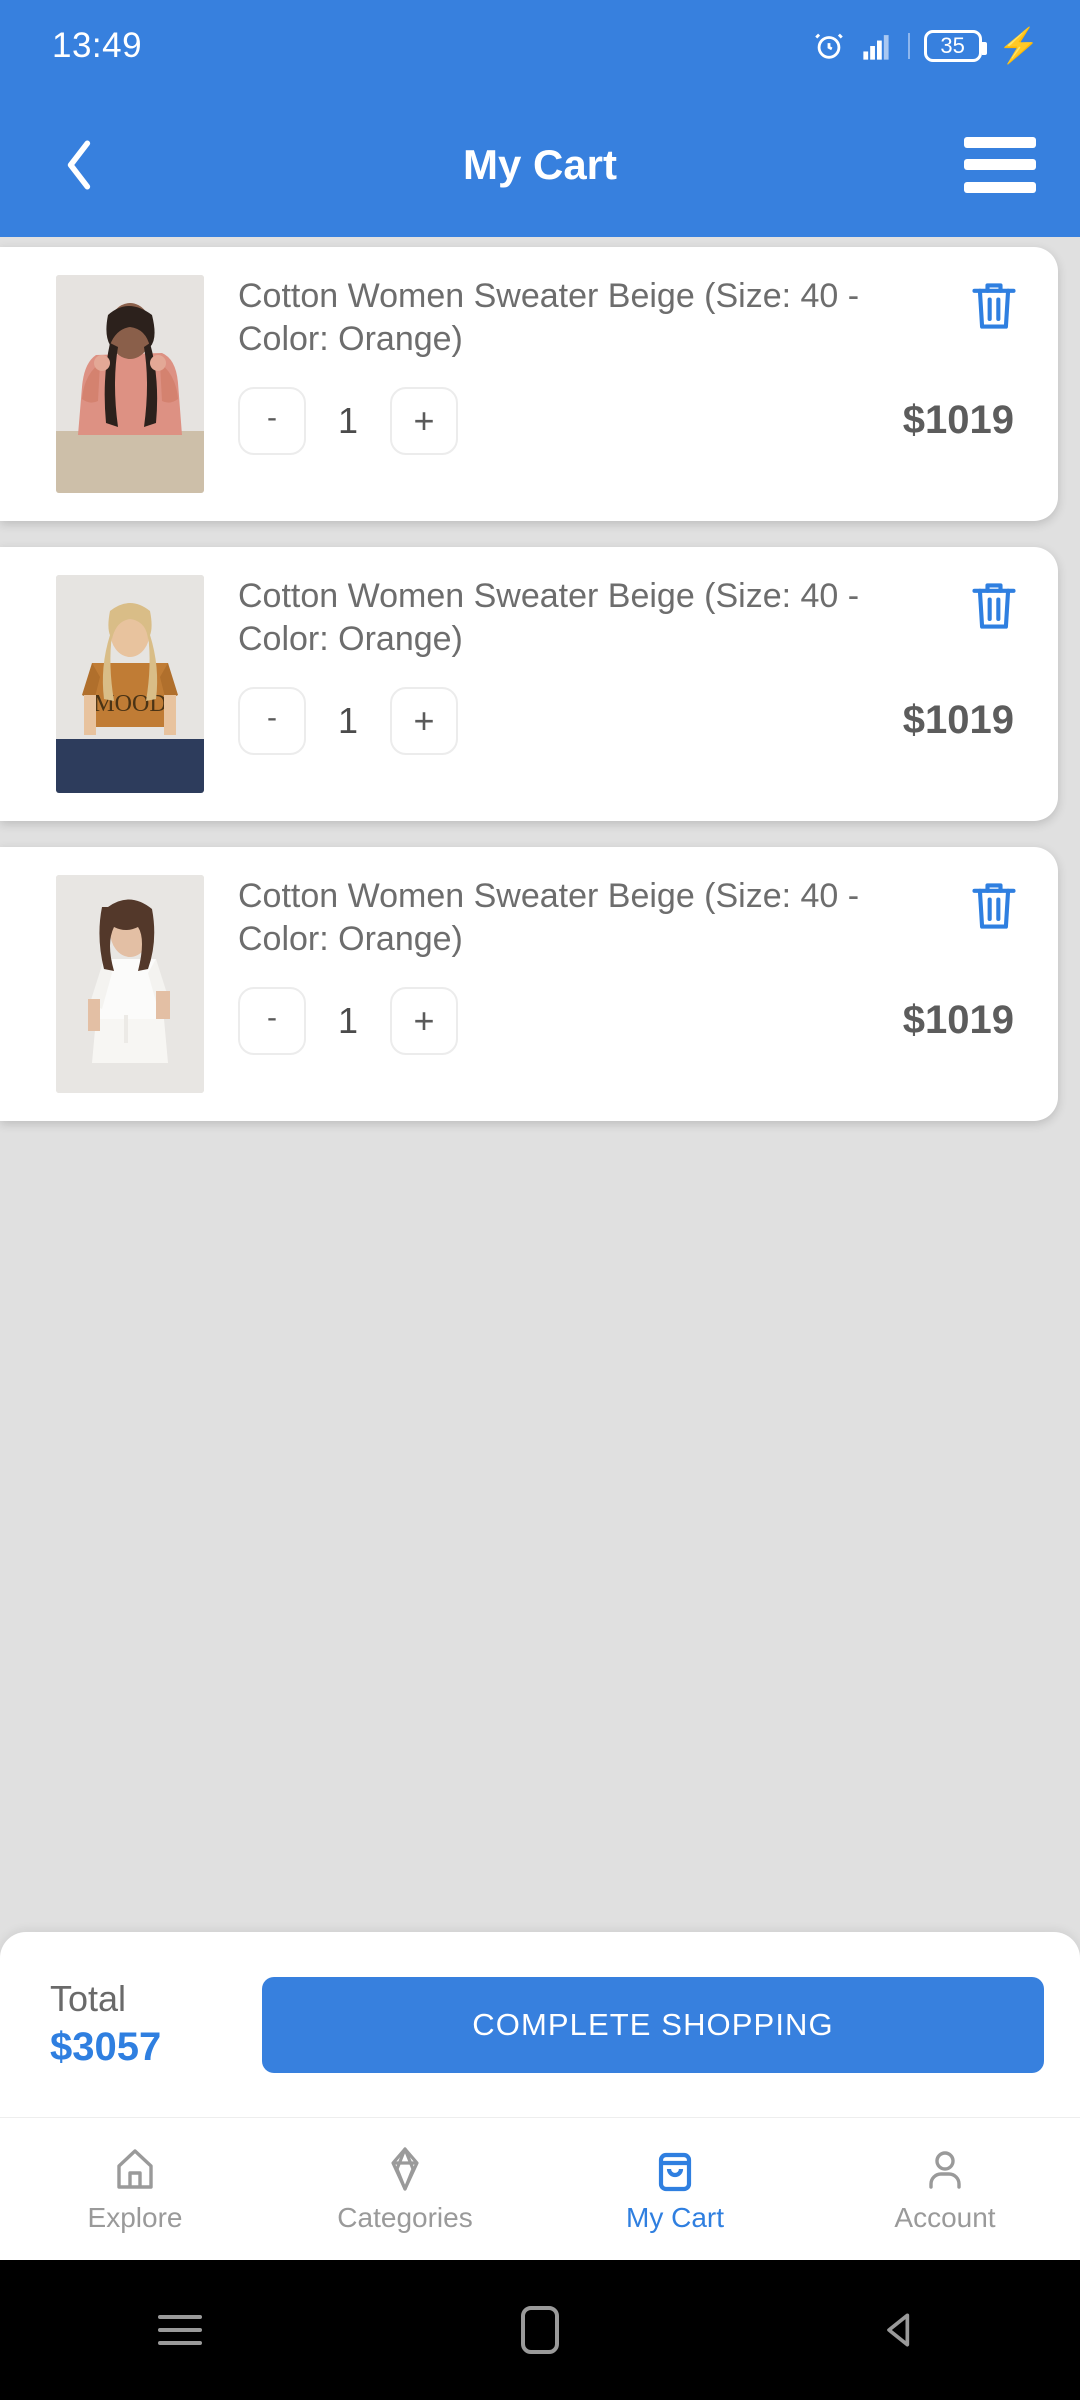 The width and height of the screenshot is (1080, 2400). I want to click on status-icon-group: 35 ⚡, so click(926, 46).